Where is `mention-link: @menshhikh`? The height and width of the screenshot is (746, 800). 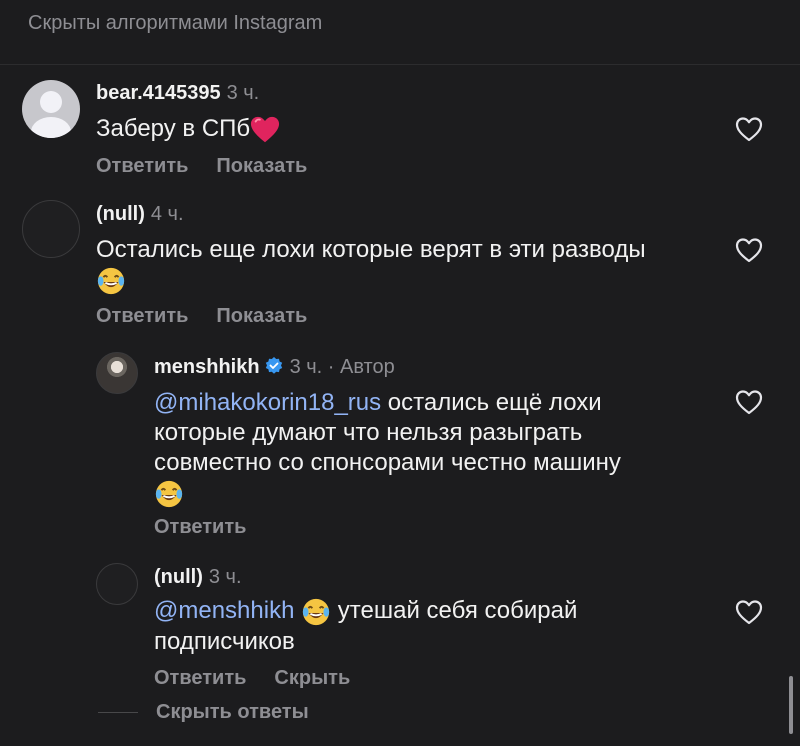
mention-link: @menshhikh is located at coordinates (224, 610).